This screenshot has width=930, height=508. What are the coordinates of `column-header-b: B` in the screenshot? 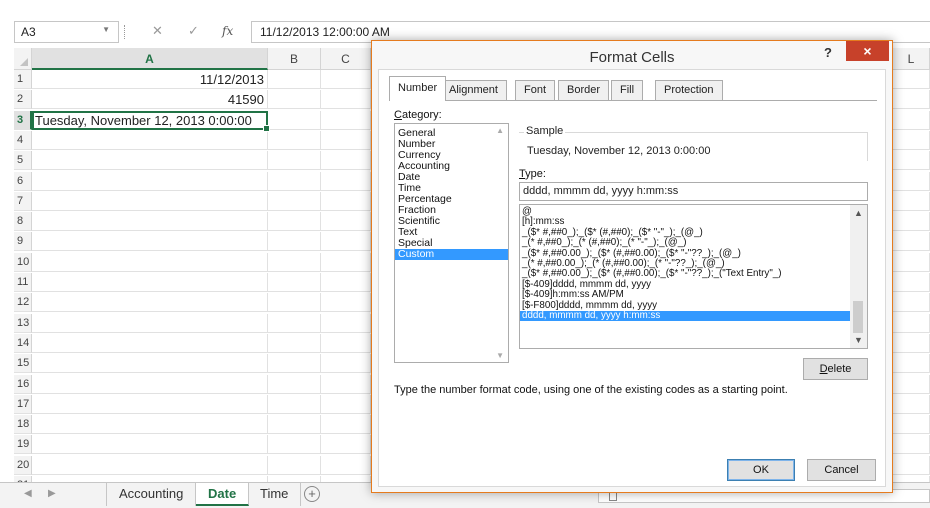 It's located at (294, 59).